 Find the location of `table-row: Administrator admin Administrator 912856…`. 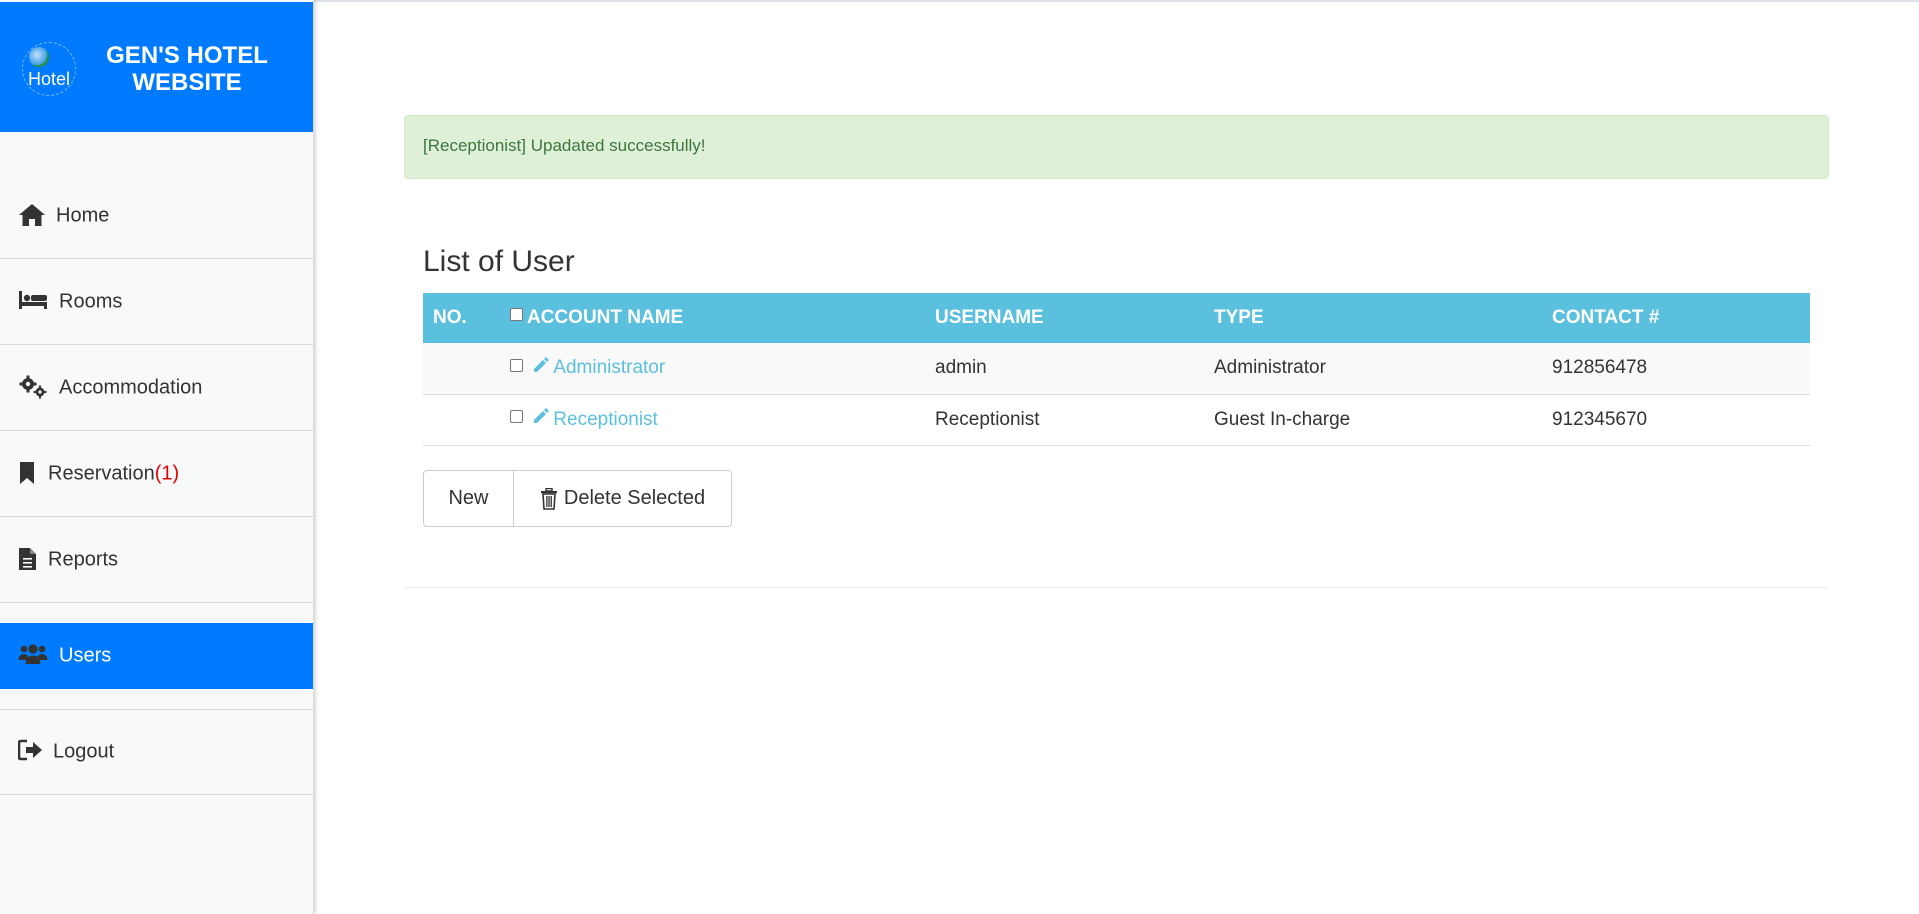

table-row: Administrator admin Administrator 912856… is located at coordinates (1116, 369).